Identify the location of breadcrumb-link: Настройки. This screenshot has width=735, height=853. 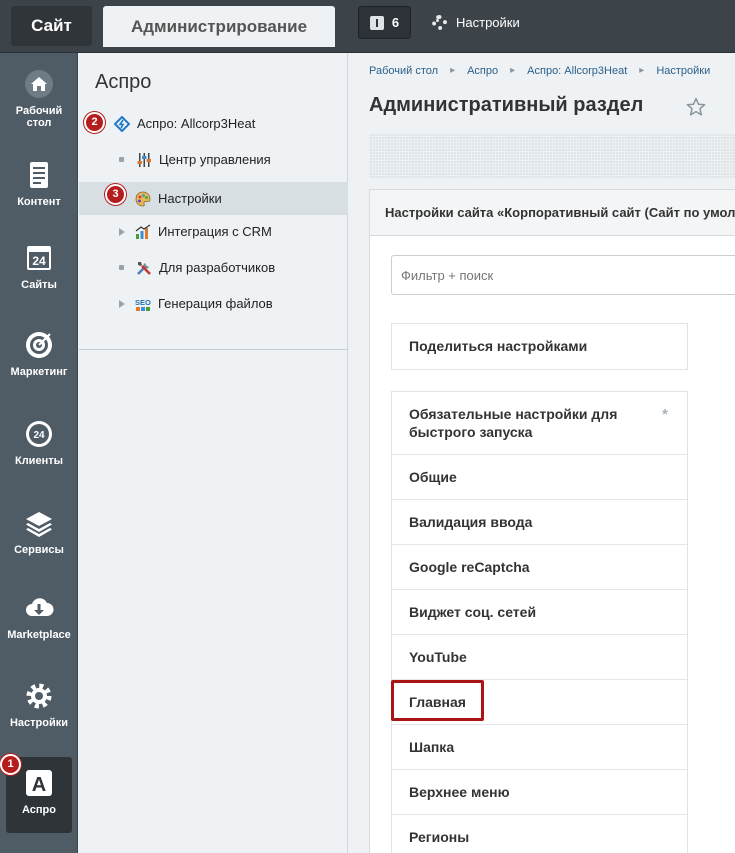
(683, 71).